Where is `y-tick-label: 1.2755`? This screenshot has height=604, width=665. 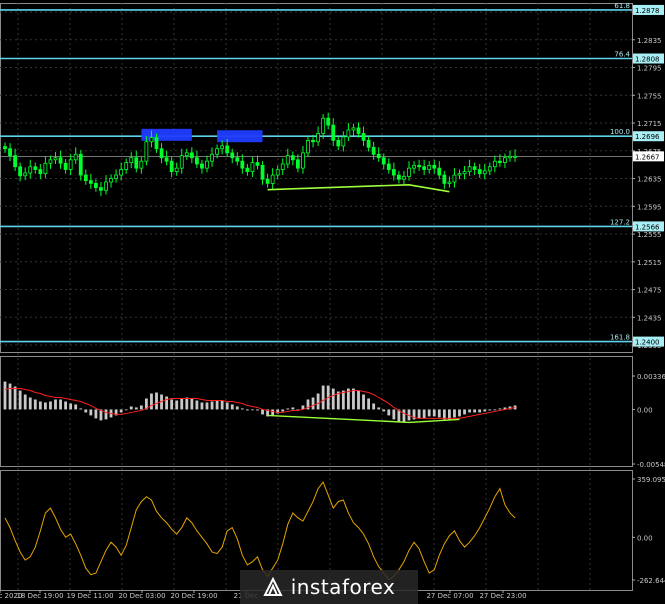
y-tick-label: 1.2755 is located at coordinates (649, 96).